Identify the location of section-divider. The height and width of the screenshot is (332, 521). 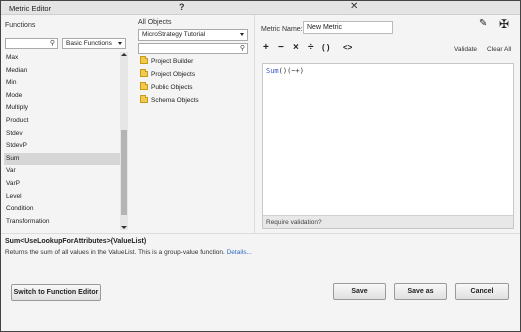
(260, 233).